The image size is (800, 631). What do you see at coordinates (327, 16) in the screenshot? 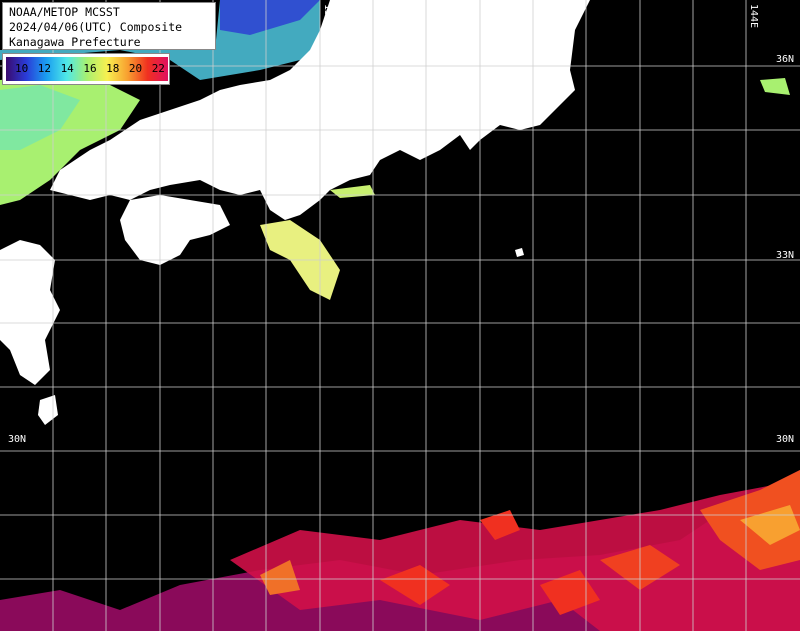
I see `lon-label-136e: 136E` at bounding box center [327, 16].